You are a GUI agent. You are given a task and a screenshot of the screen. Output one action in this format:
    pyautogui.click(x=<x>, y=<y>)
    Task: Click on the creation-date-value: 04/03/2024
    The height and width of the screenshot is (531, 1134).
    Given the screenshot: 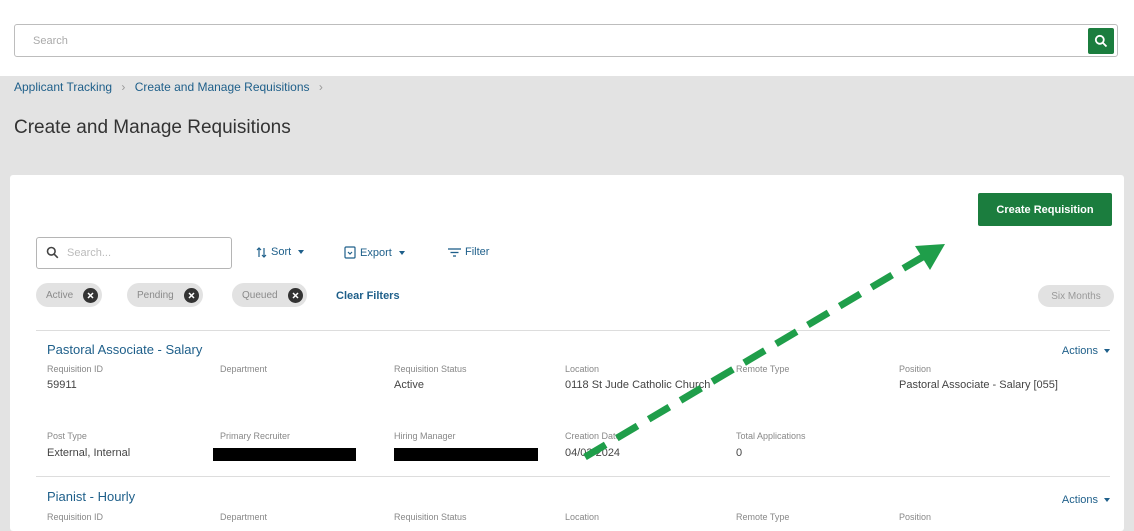 What is the action you would take?
    pyautogui.click(x=593, y=453)
    